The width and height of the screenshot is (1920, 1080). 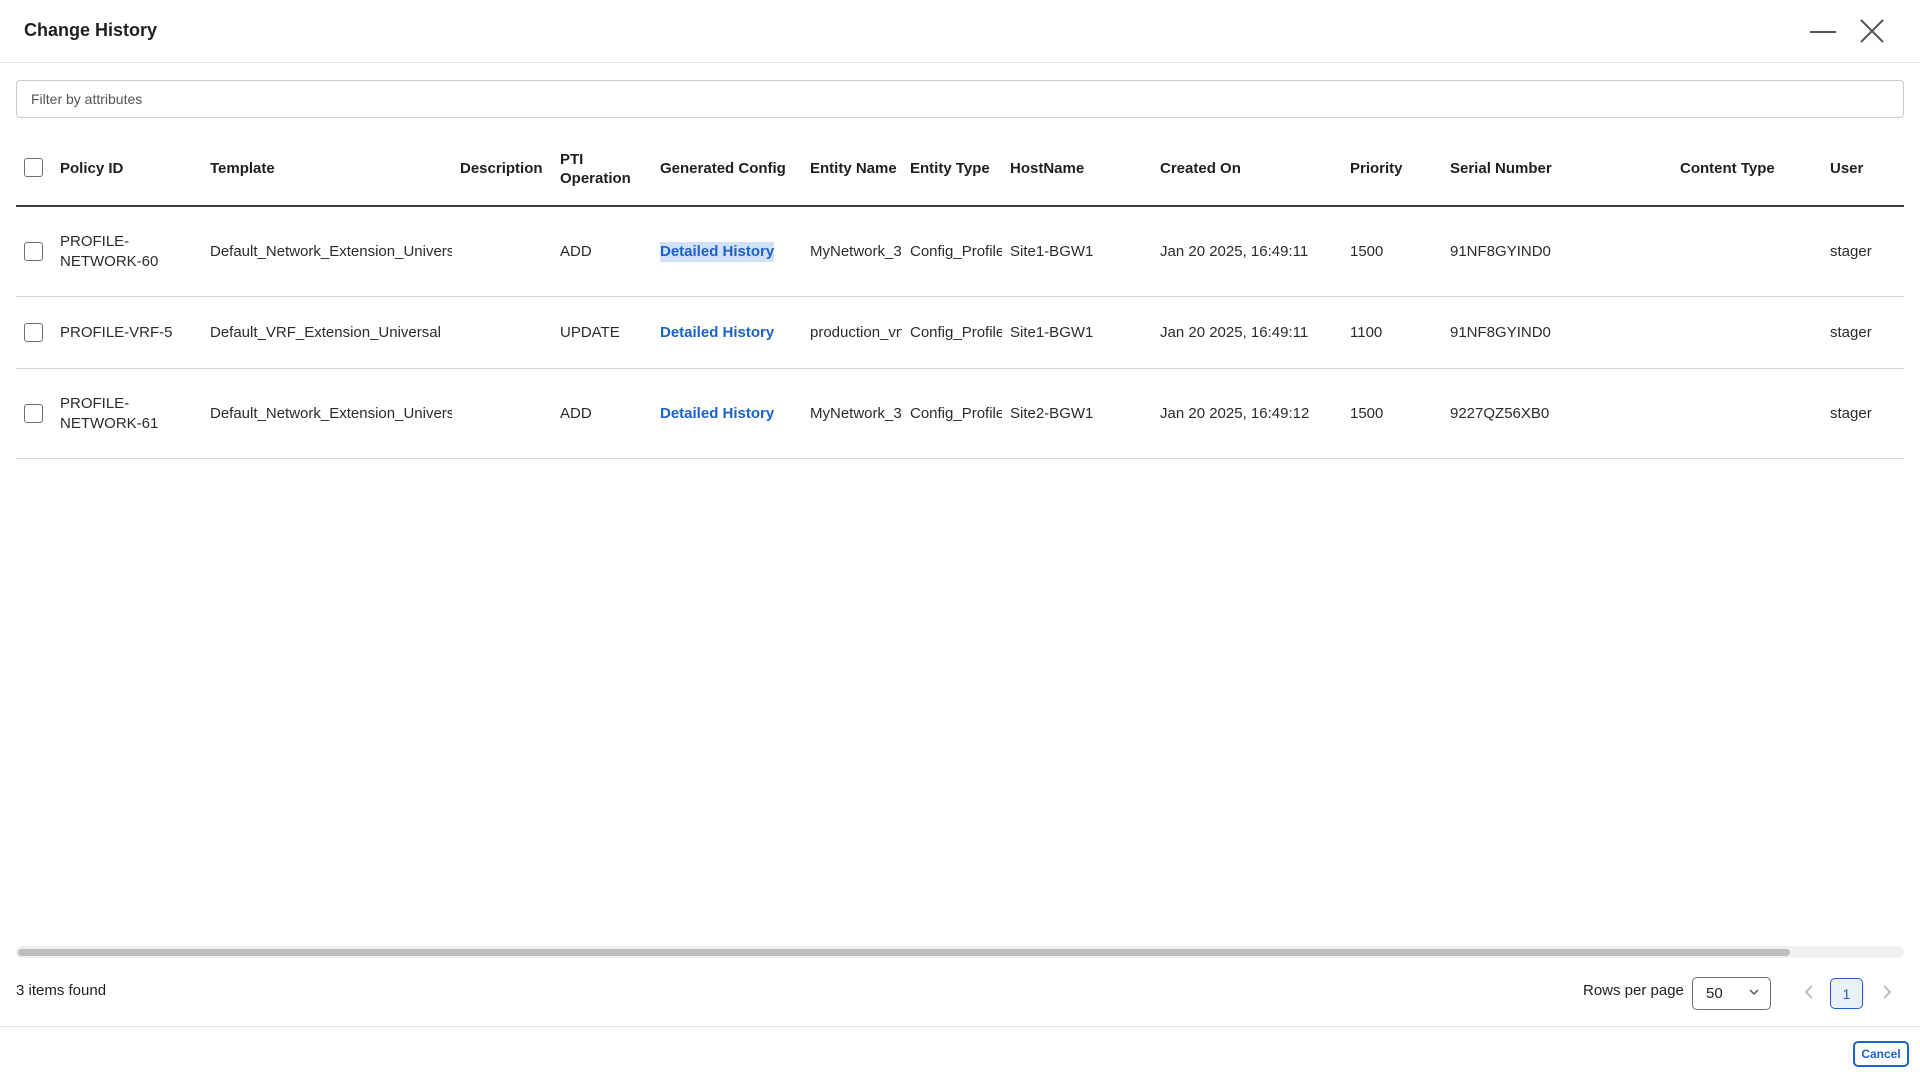 I want to click on horizontal-scrollbar, so click(x=960, y=952).